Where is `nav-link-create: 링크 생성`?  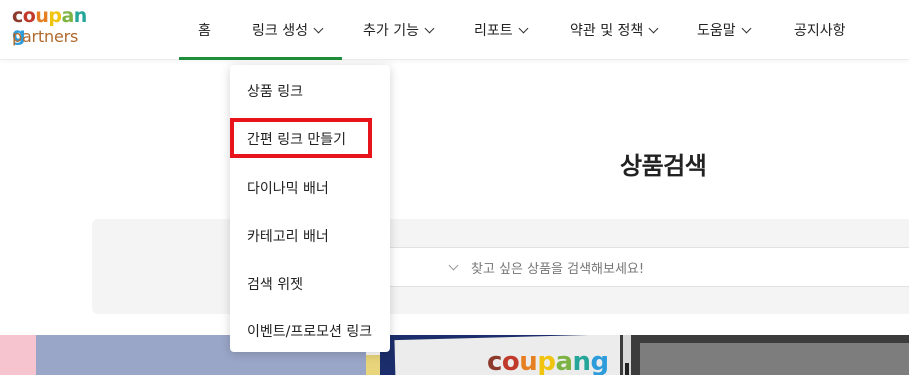 nav-link-create: 링크 생성 is located at coordinates (288, 30).